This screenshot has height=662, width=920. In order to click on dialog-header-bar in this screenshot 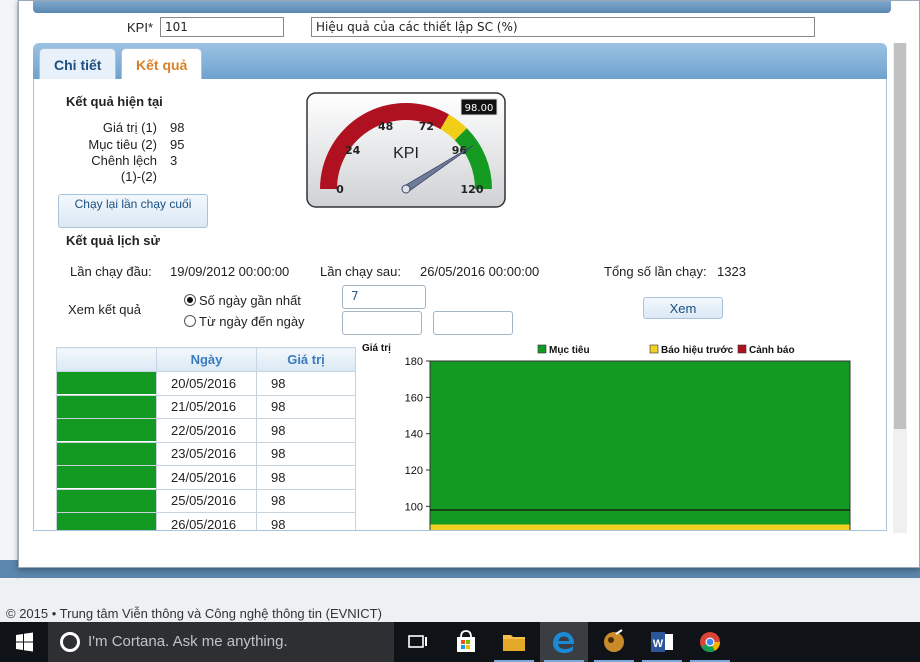, I will do `click(462, 7)`.